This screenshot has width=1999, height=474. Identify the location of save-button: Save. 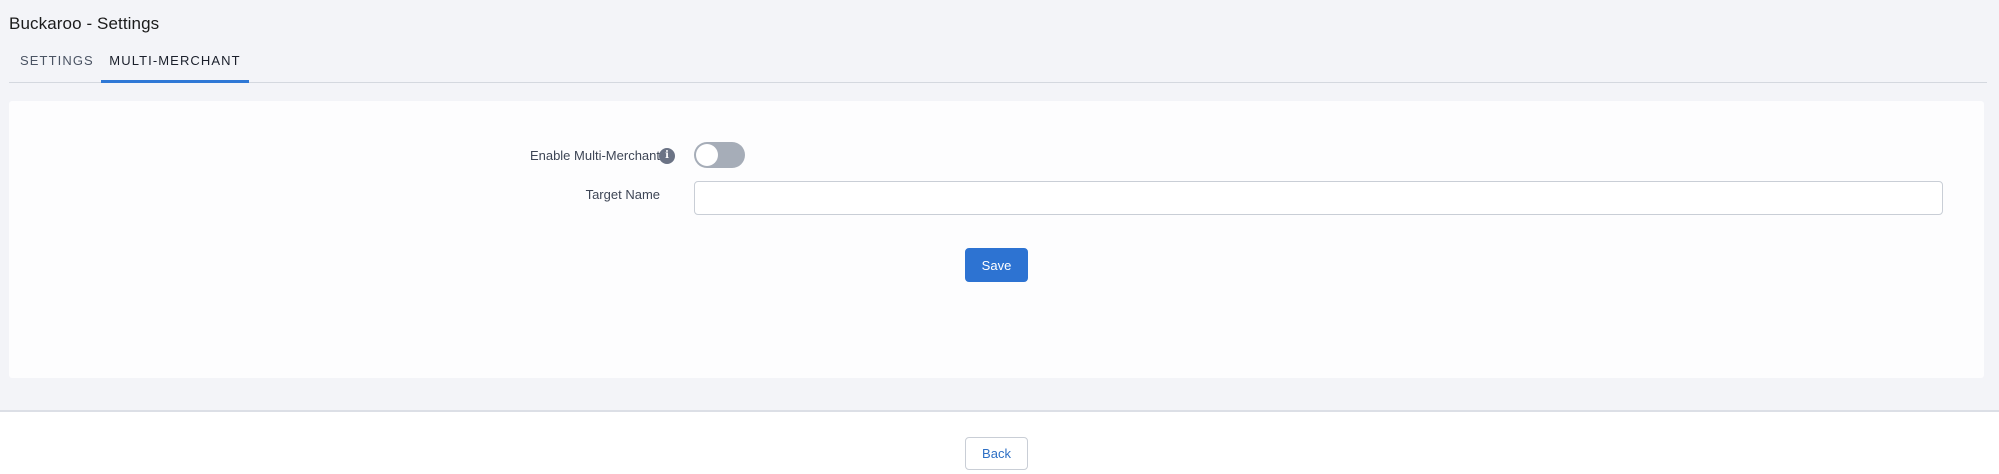
(996, 265).